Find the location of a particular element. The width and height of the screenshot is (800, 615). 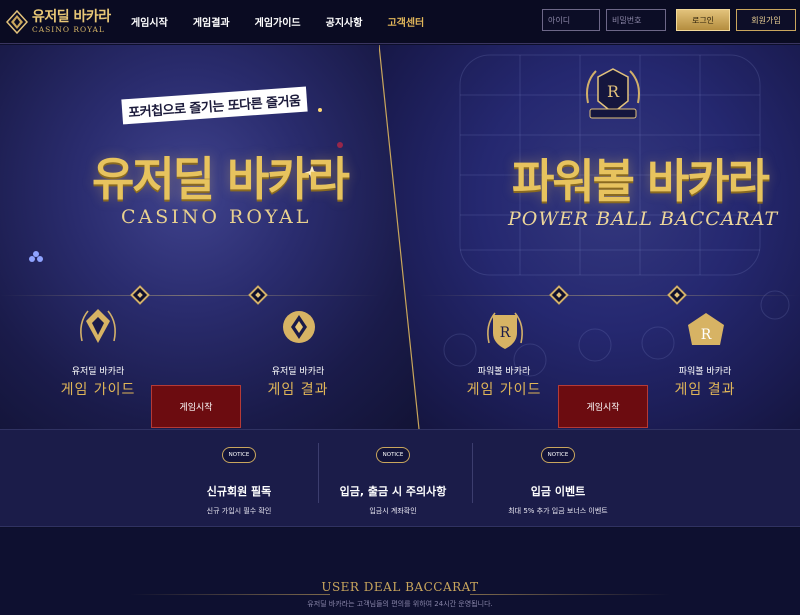

clover-icon is located at coordinates (36, 256).